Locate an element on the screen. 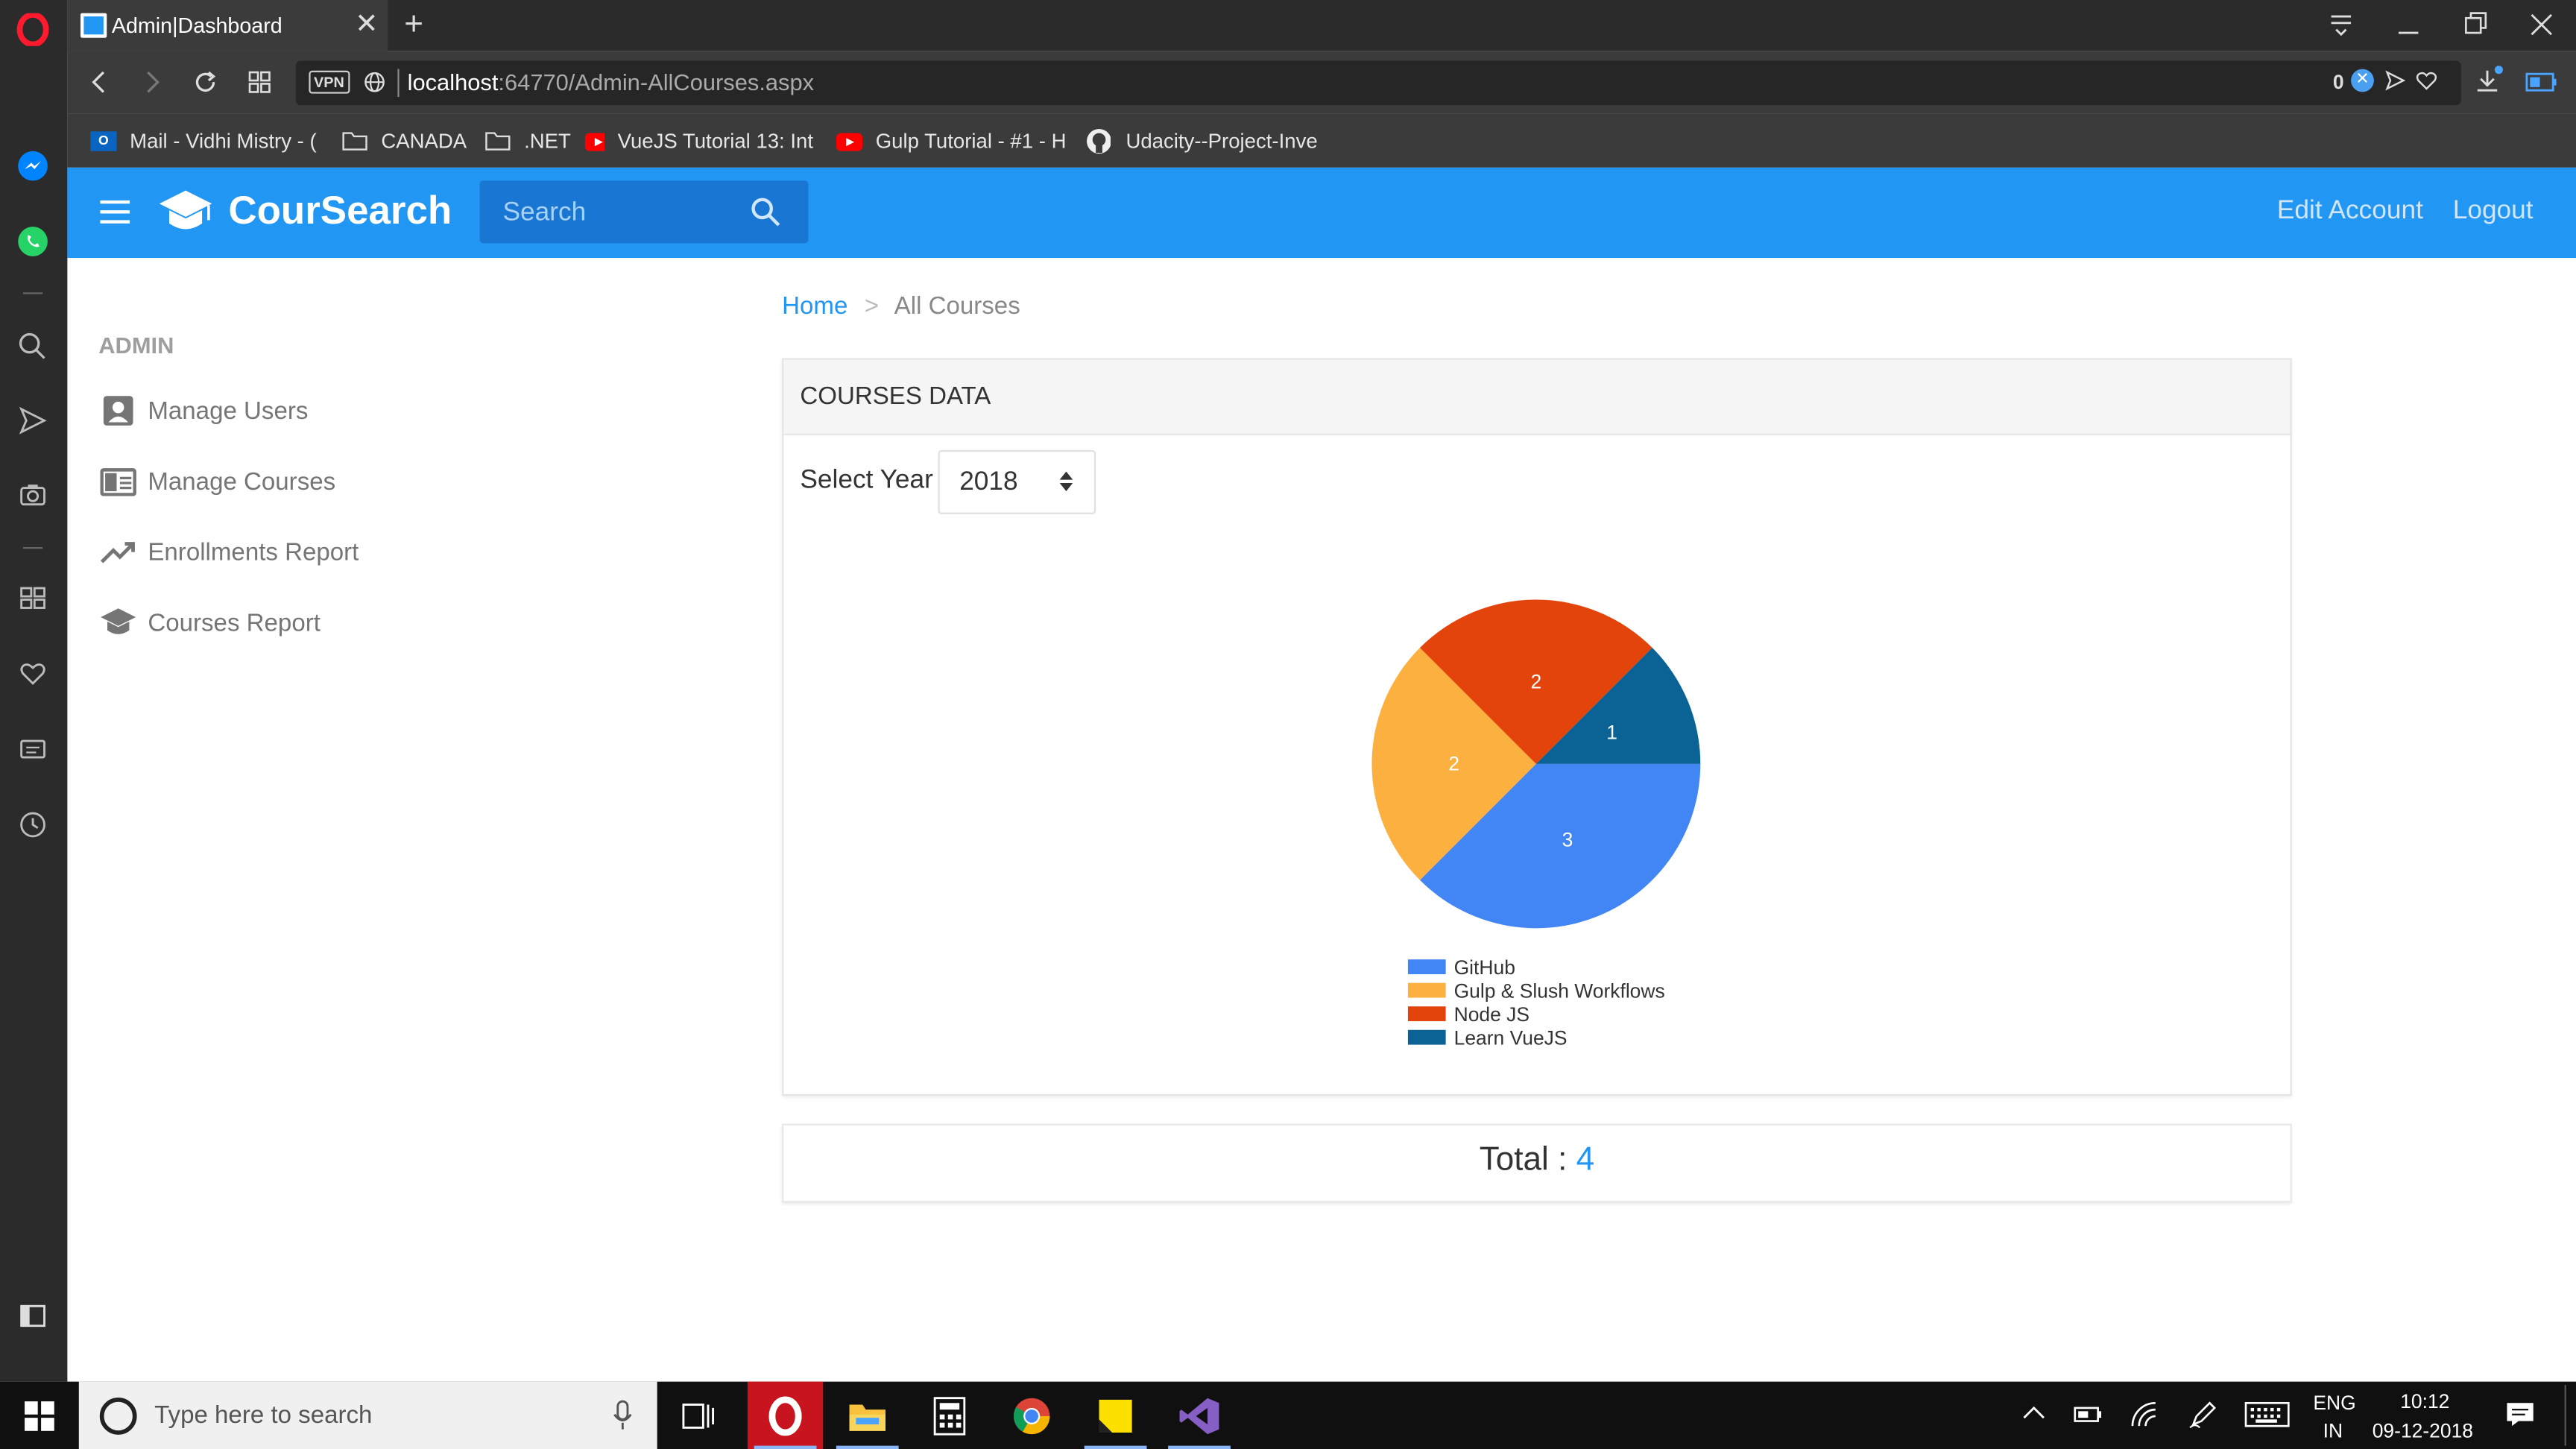 Image resolution: width=2576 pixels, height=1449 pixels. tray-chevron-up-icon is located at coordinates (2034, 1413).